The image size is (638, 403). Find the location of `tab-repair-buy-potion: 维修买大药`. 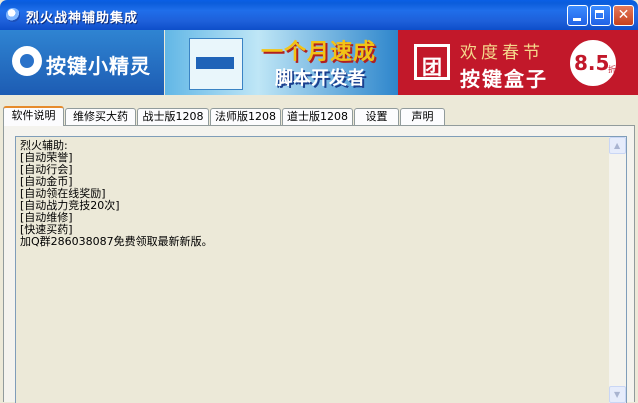

tab-repair-buy-potion: 维修买大药 is located at coordinates (100, 116).